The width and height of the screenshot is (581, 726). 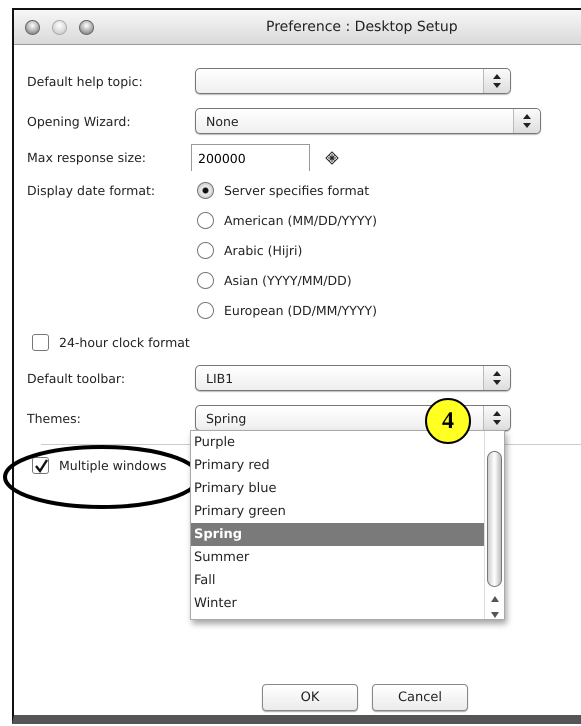 What do you see at coordinates (85, 81) in the screenshot?
I see `field-label: Default help topic:` at bounding box center [85, 81].